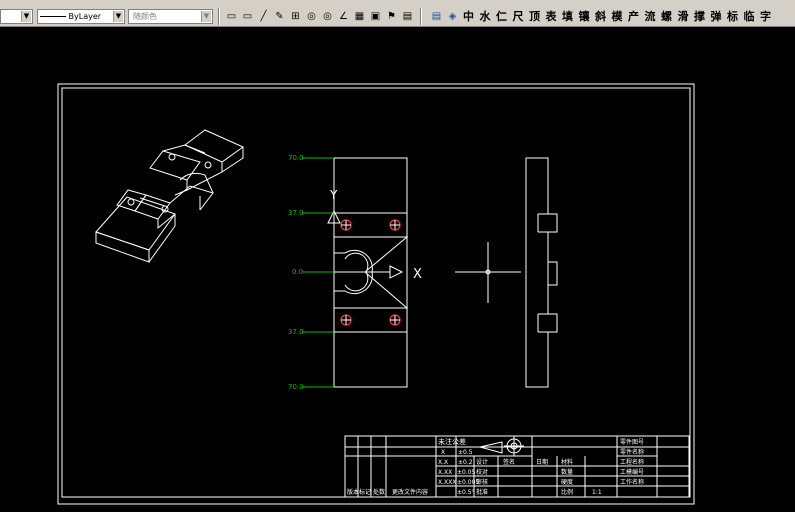  What do you see at coordinates (632, 442) in the screenshot?
I see `part-no-label: 零件图号` at bounding box center [632, 442].